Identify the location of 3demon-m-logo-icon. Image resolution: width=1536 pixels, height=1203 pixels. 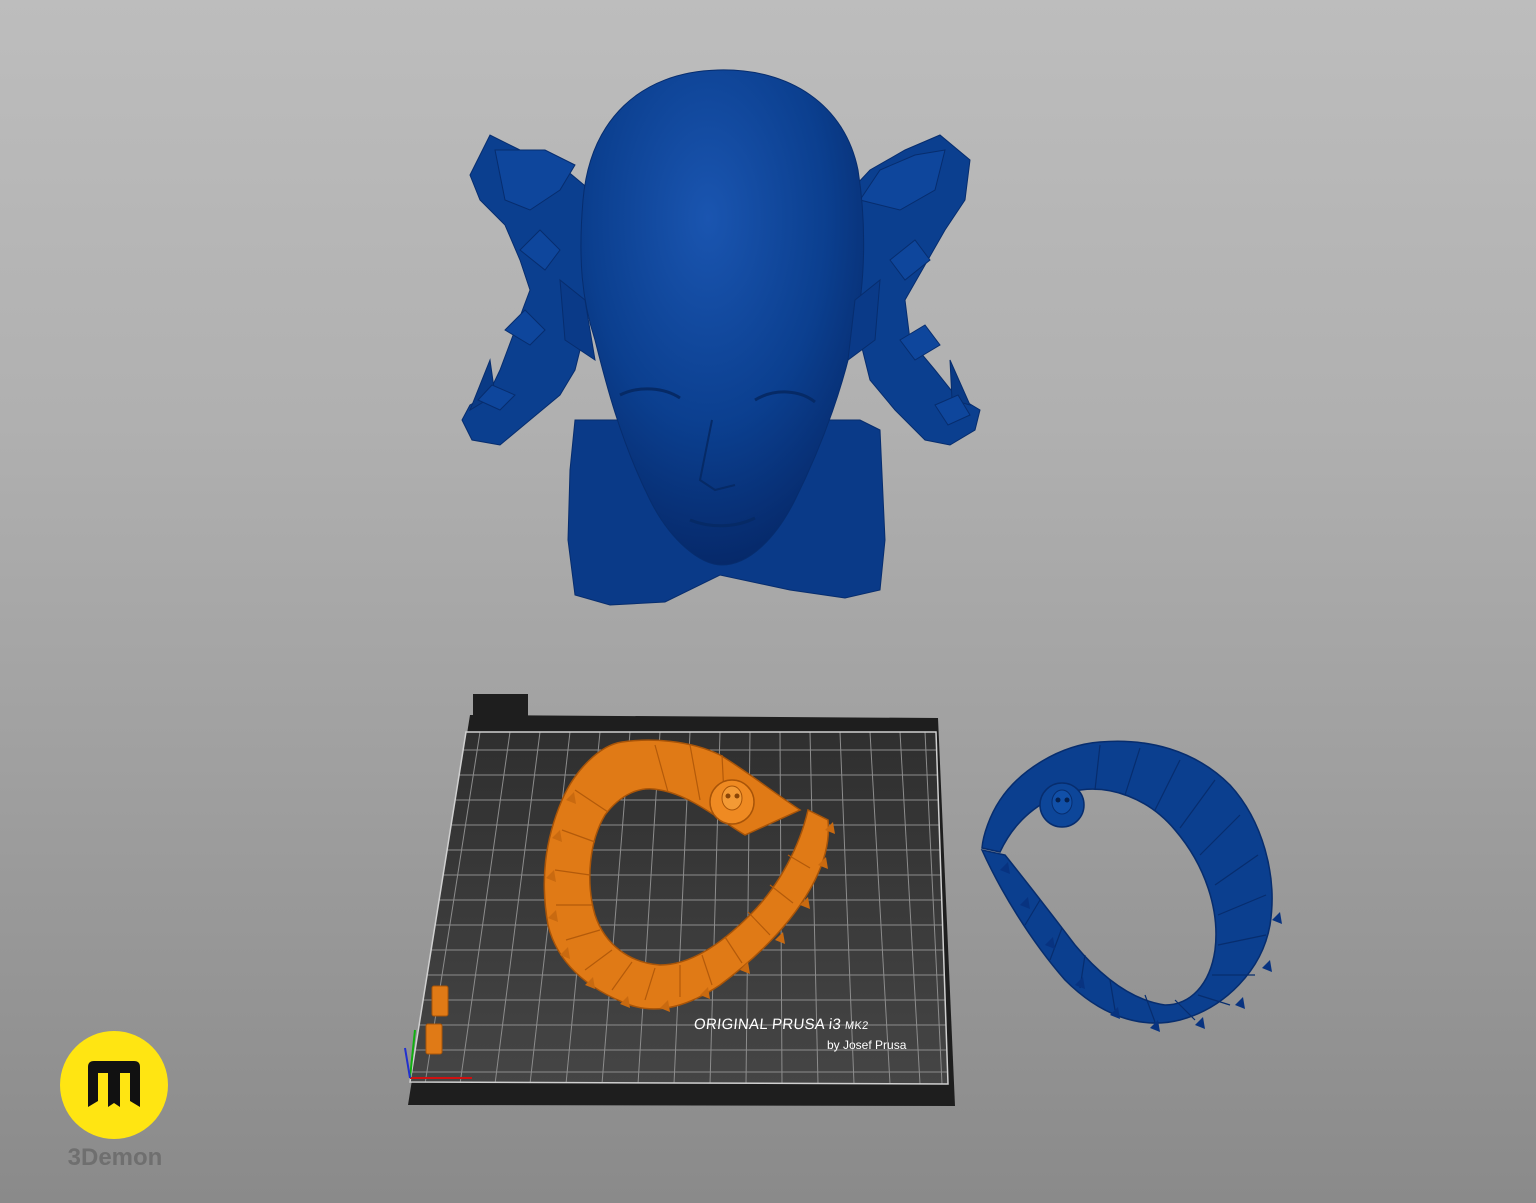
(114, 1085).